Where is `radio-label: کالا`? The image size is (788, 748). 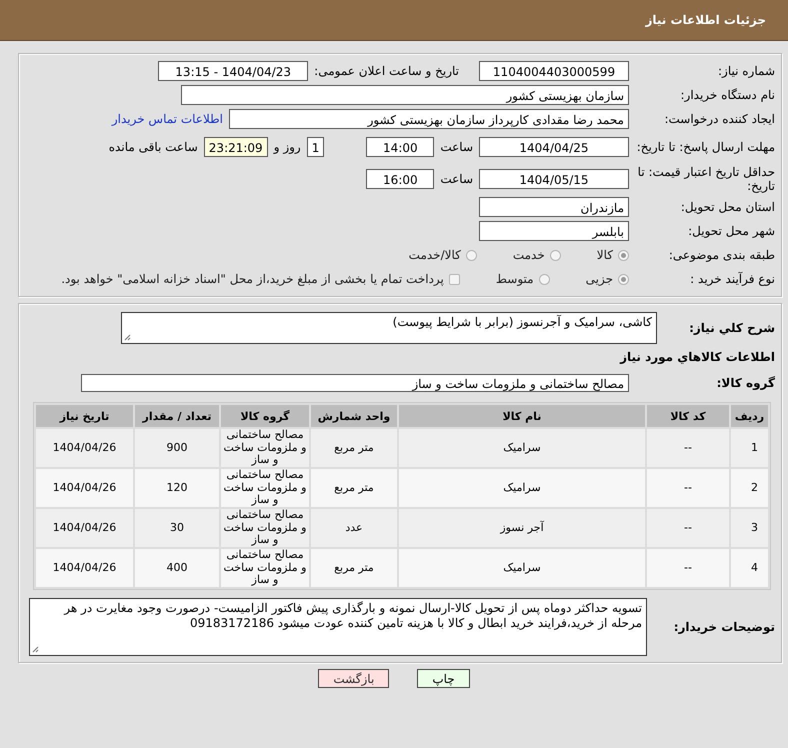
radio-label: کالا is located at coordinates (604, 255).